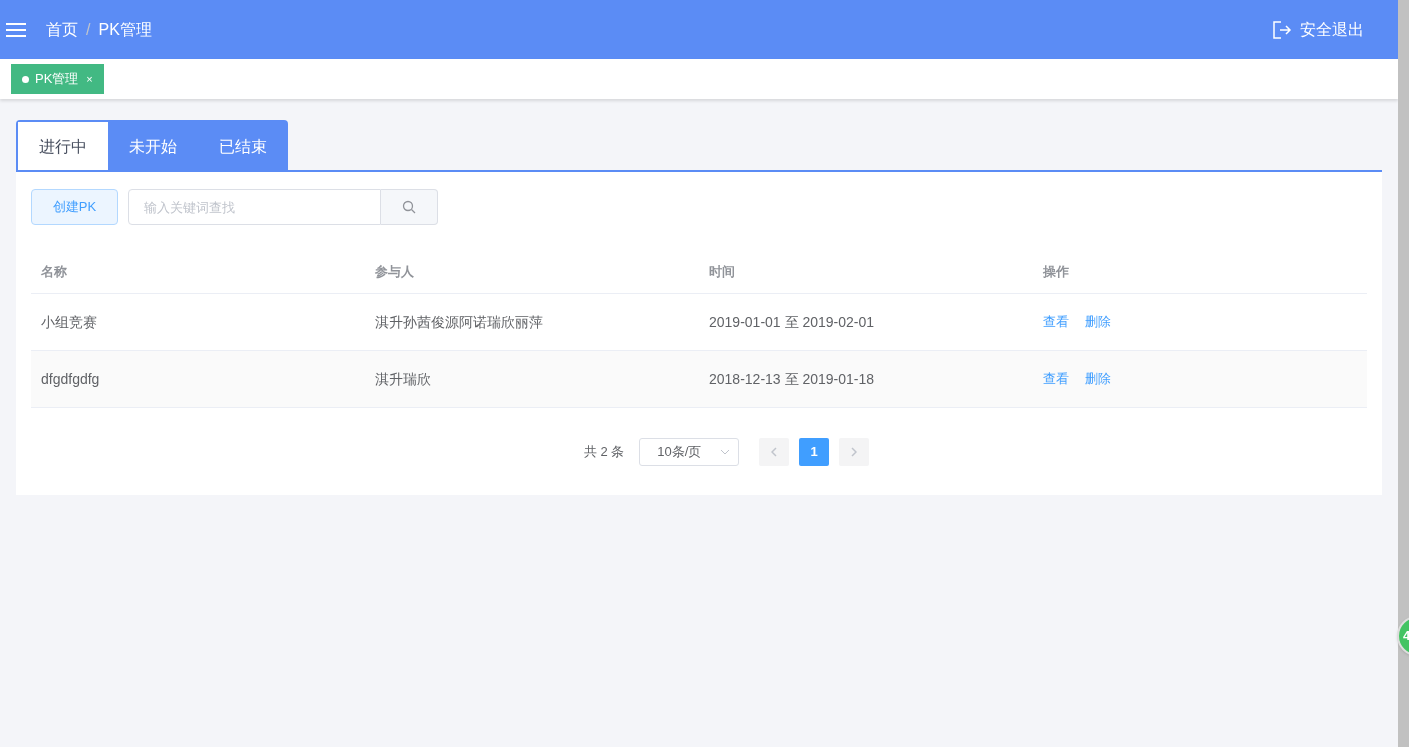 This screenshot has height=747, width=1409. I want to click on breadcrumb-link: PK管理, so click(125, 29).